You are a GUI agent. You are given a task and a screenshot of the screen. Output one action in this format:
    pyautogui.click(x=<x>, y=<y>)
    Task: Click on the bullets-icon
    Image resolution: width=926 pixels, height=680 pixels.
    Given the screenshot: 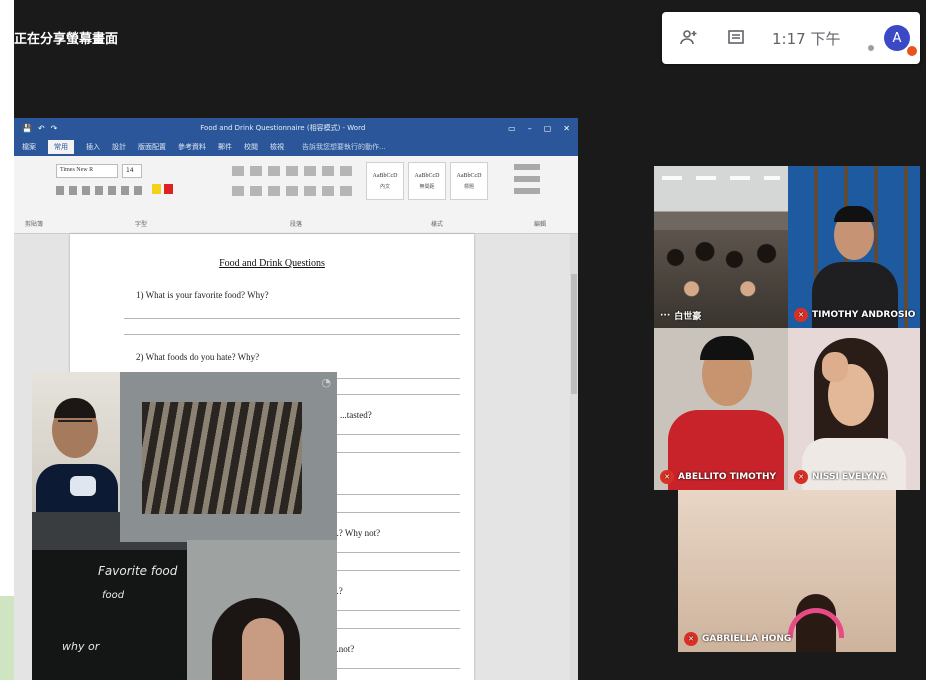 What is the action you would take?
    pyautogui.click(x=238, y=171)
    